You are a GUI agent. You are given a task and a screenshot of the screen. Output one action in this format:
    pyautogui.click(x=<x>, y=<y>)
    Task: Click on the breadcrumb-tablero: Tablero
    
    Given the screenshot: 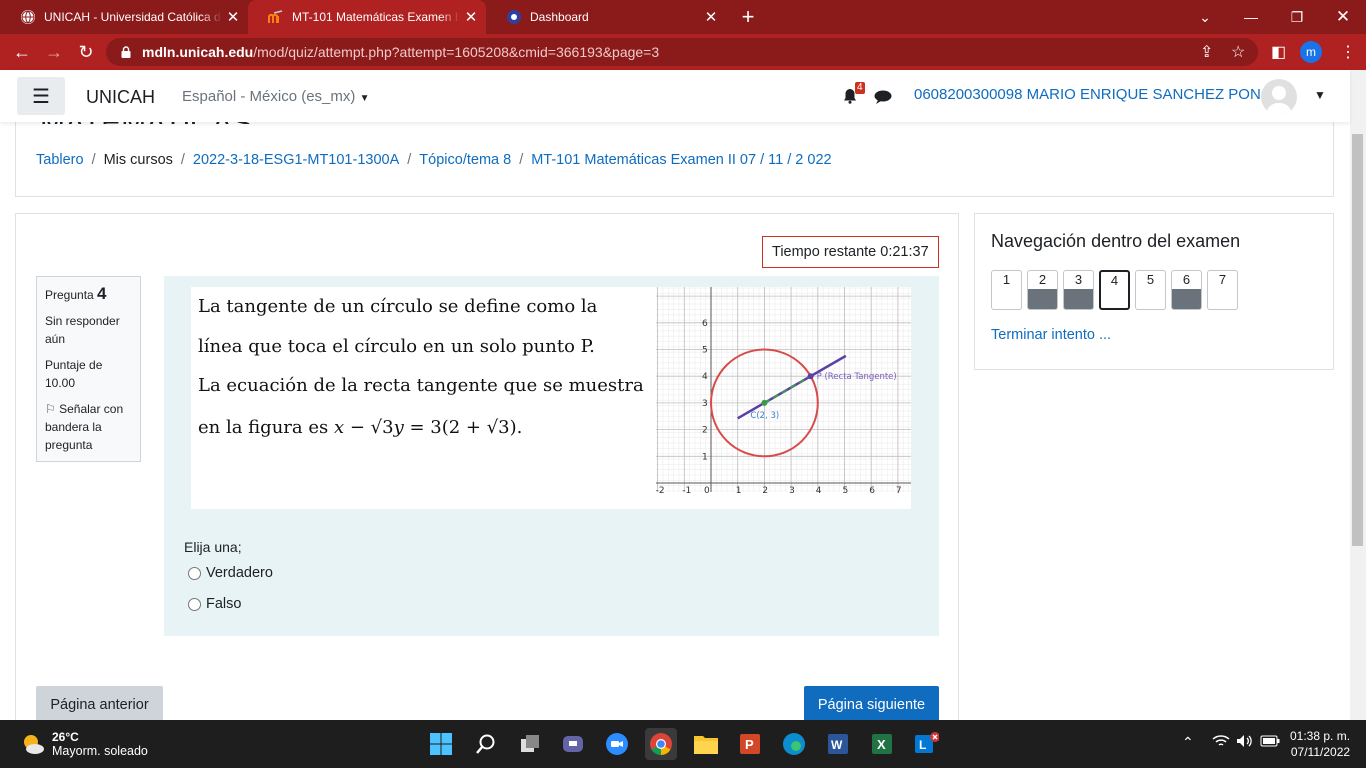 What is the action you would take?
    pyautogui.click(x=60, y=160)
    